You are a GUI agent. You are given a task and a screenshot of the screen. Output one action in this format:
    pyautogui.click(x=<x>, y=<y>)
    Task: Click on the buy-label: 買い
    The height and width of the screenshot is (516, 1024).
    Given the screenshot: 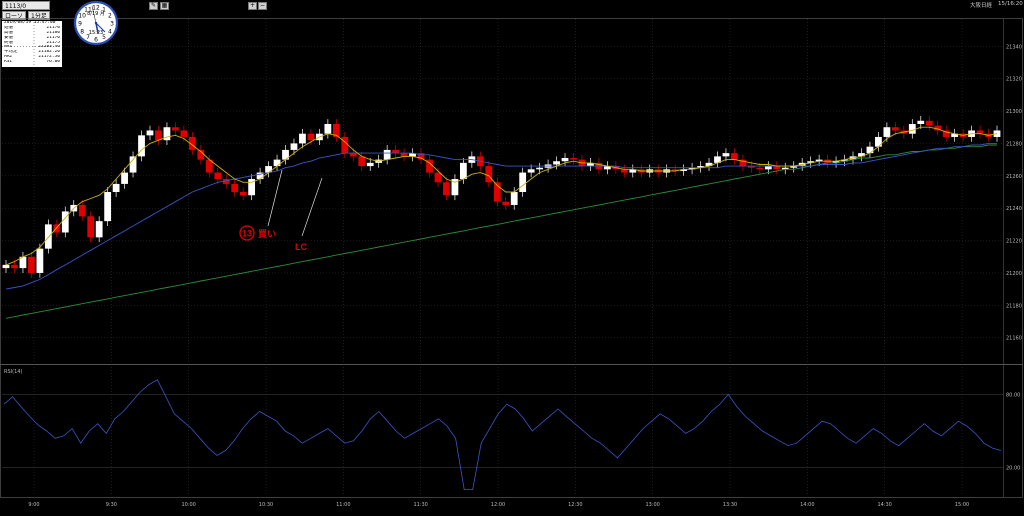 What is the action you would take?
    pyautogui.click(x=267, y=234)
    